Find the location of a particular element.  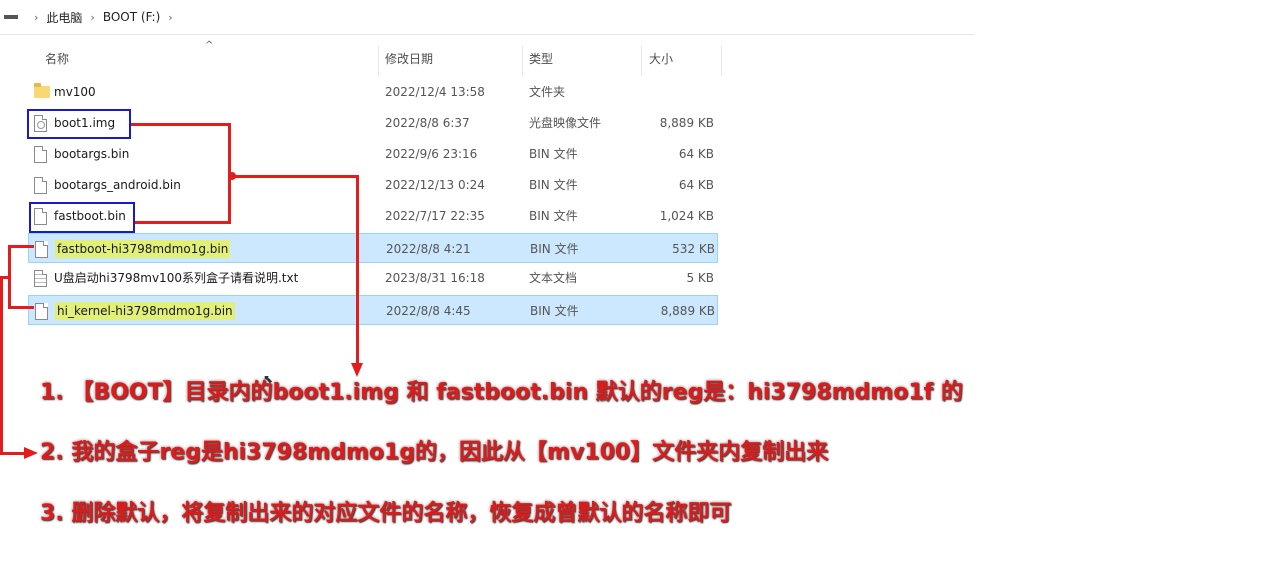

column-header-row: ^ 名称 修改日期 类型 大小 is located at coordinates (487, 58).